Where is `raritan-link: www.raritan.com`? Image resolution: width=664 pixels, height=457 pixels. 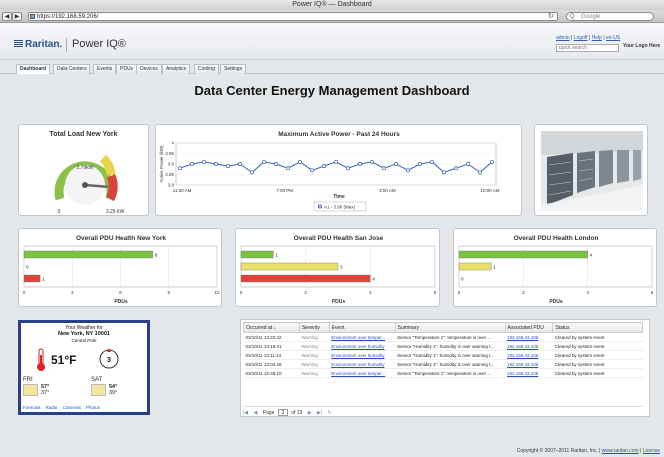
raritan-link: www.raritan.com is located at coordinates (620, 451).